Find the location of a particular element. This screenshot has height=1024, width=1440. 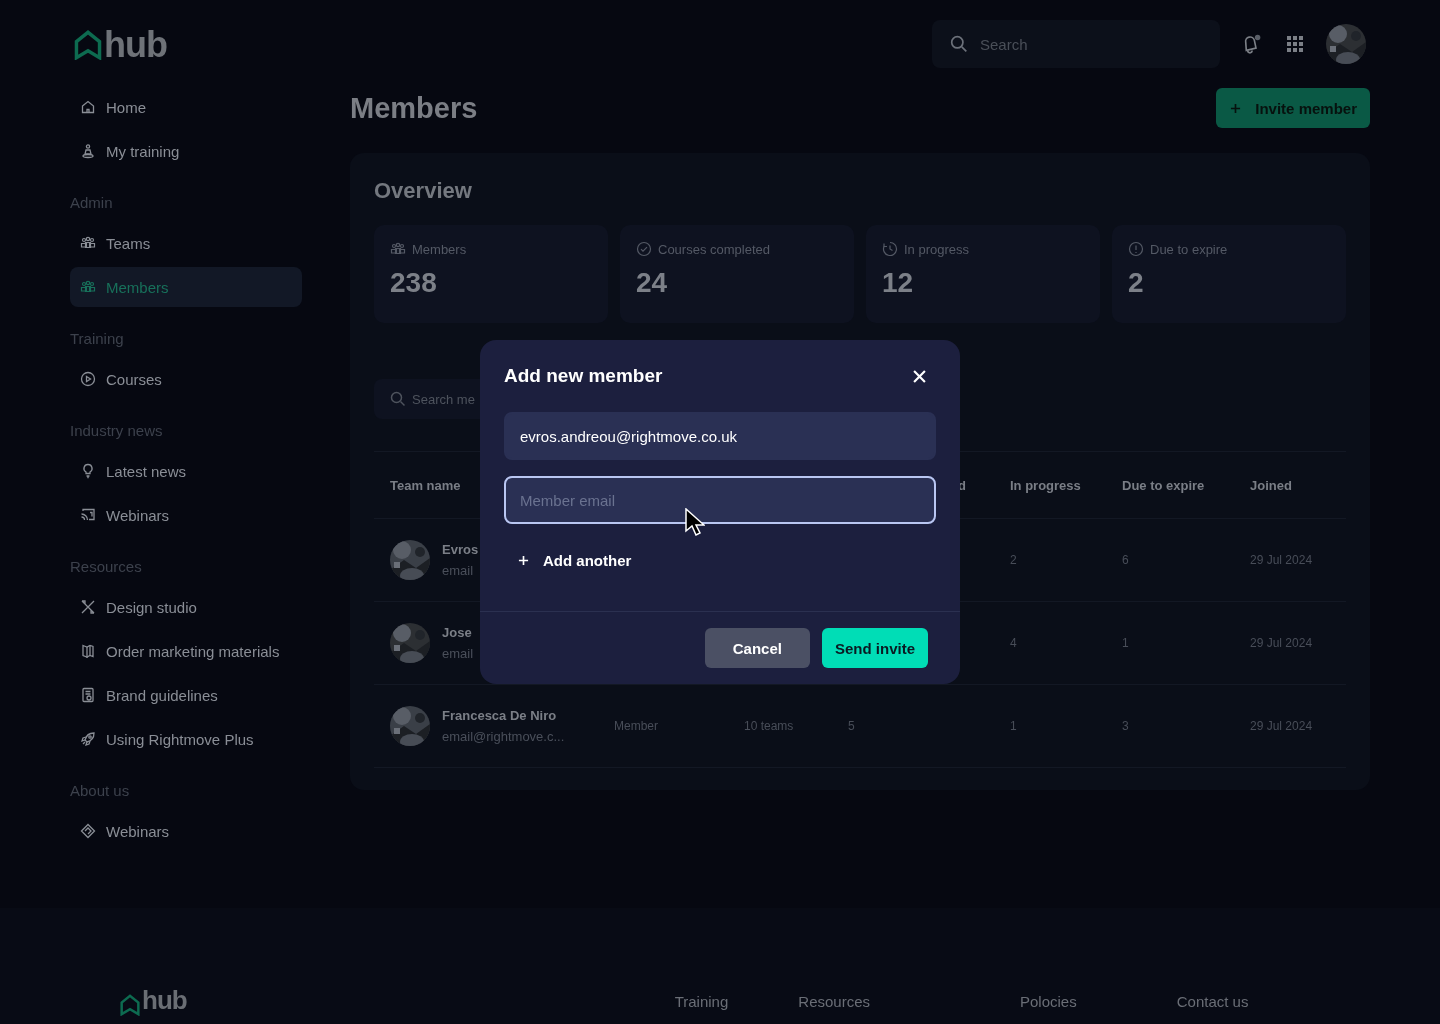

nav-item: Teams is located at coordinates (186, 243).